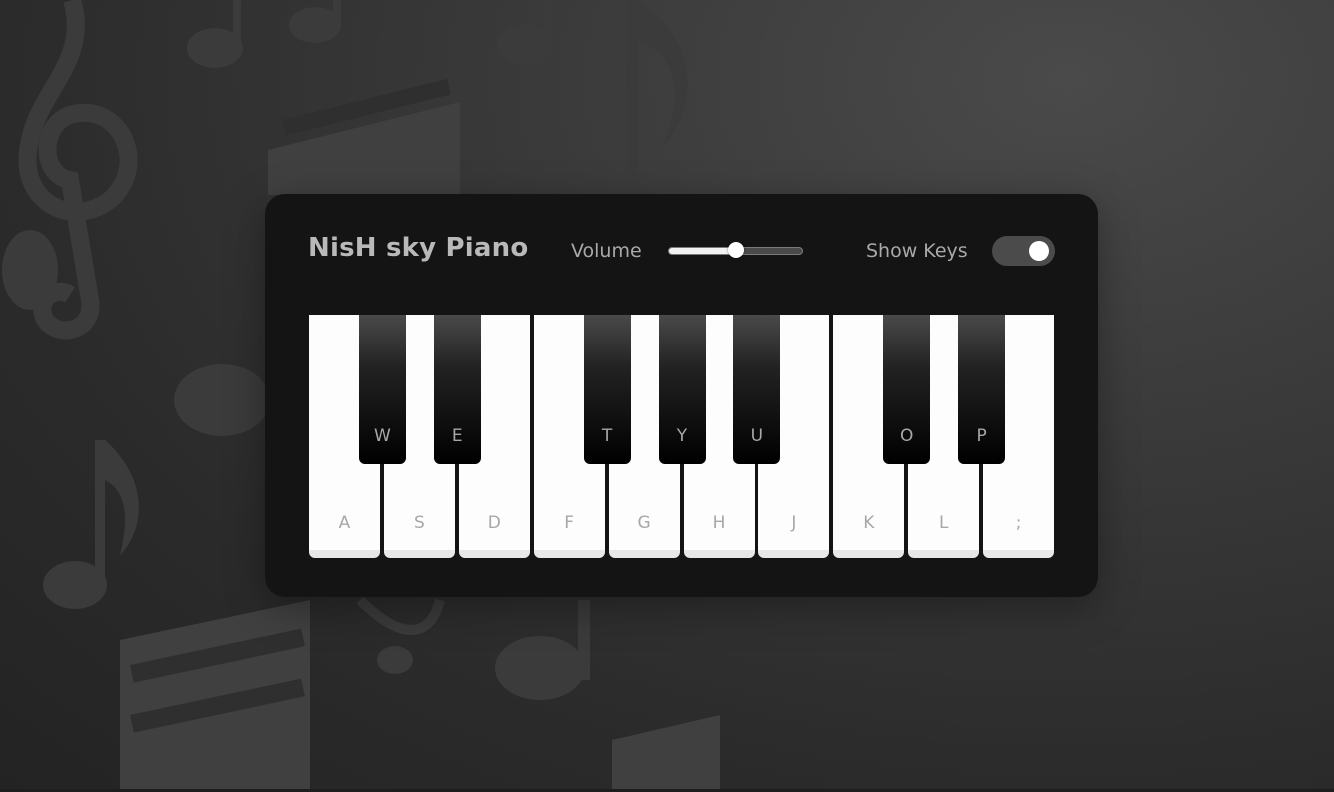  What do you see at coordinates (943, 523) in the screenshot?
I see `key-label: L` at bounding box center [943, 523].